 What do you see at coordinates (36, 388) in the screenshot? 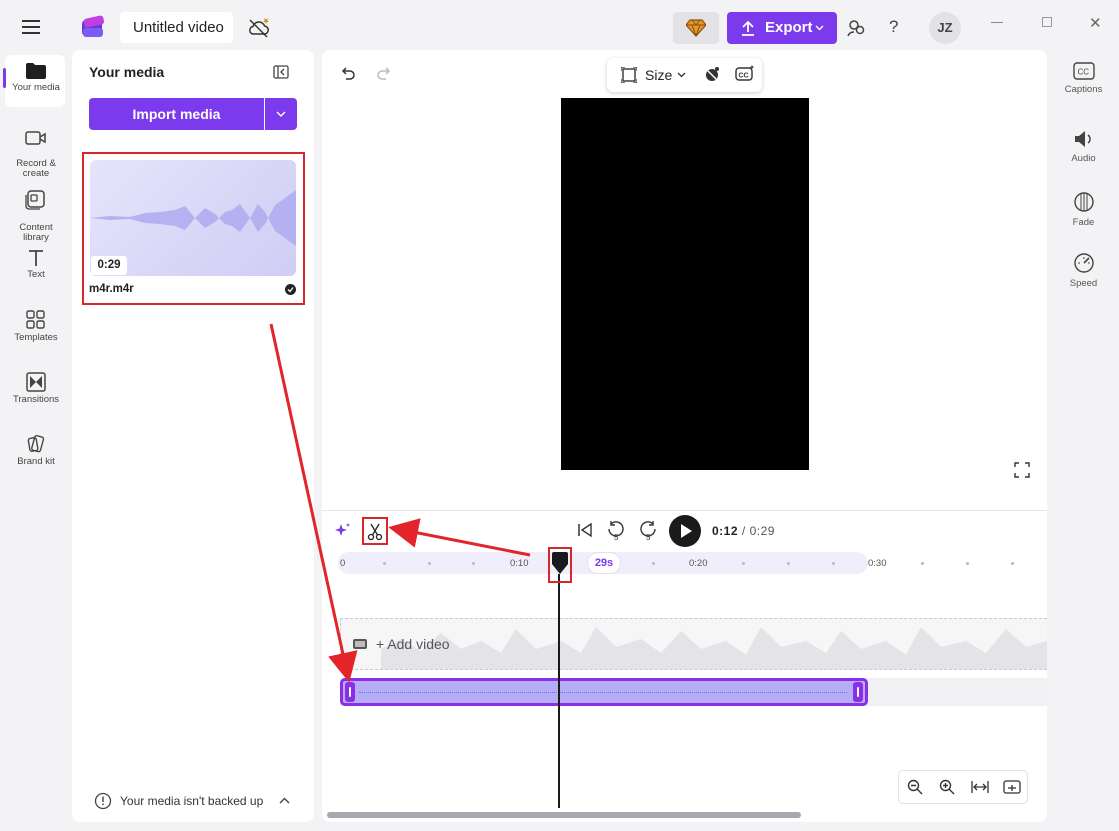
I see `rail-item-transitions: Transitions` at bounding box center [36, 388].